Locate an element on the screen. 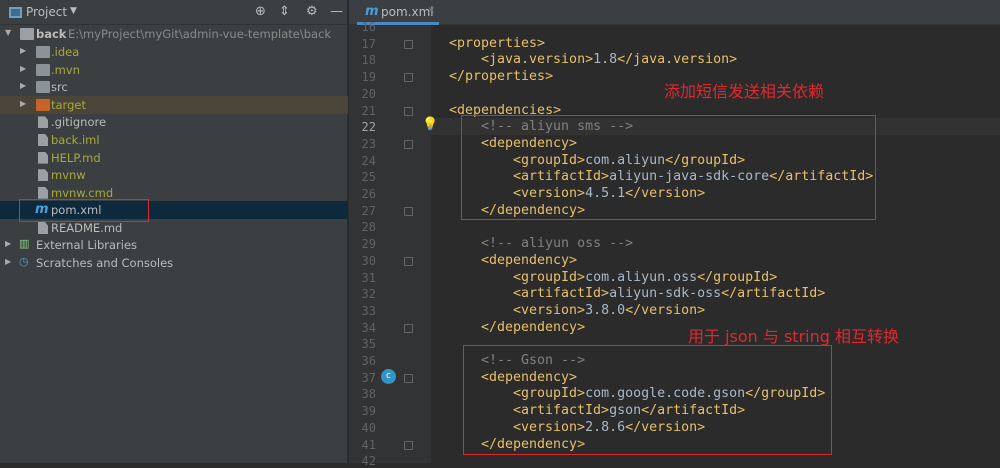 Image resolution: width=1000 pixels, height=468 pixels. line-number: 40 is located at coordinates (368, 427).